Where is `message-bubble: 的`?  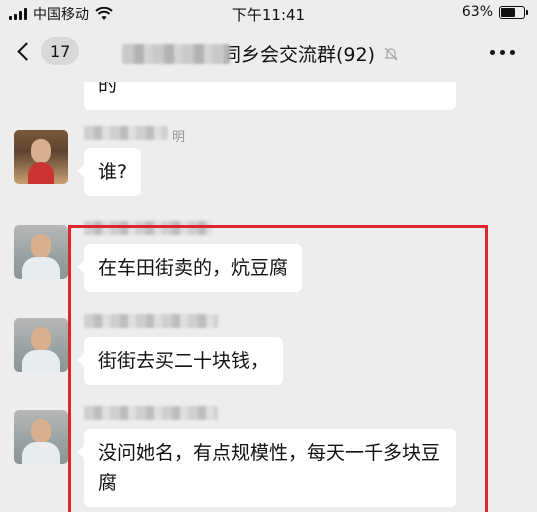
message-bubble: 的 is located at coordinates (270, 96).